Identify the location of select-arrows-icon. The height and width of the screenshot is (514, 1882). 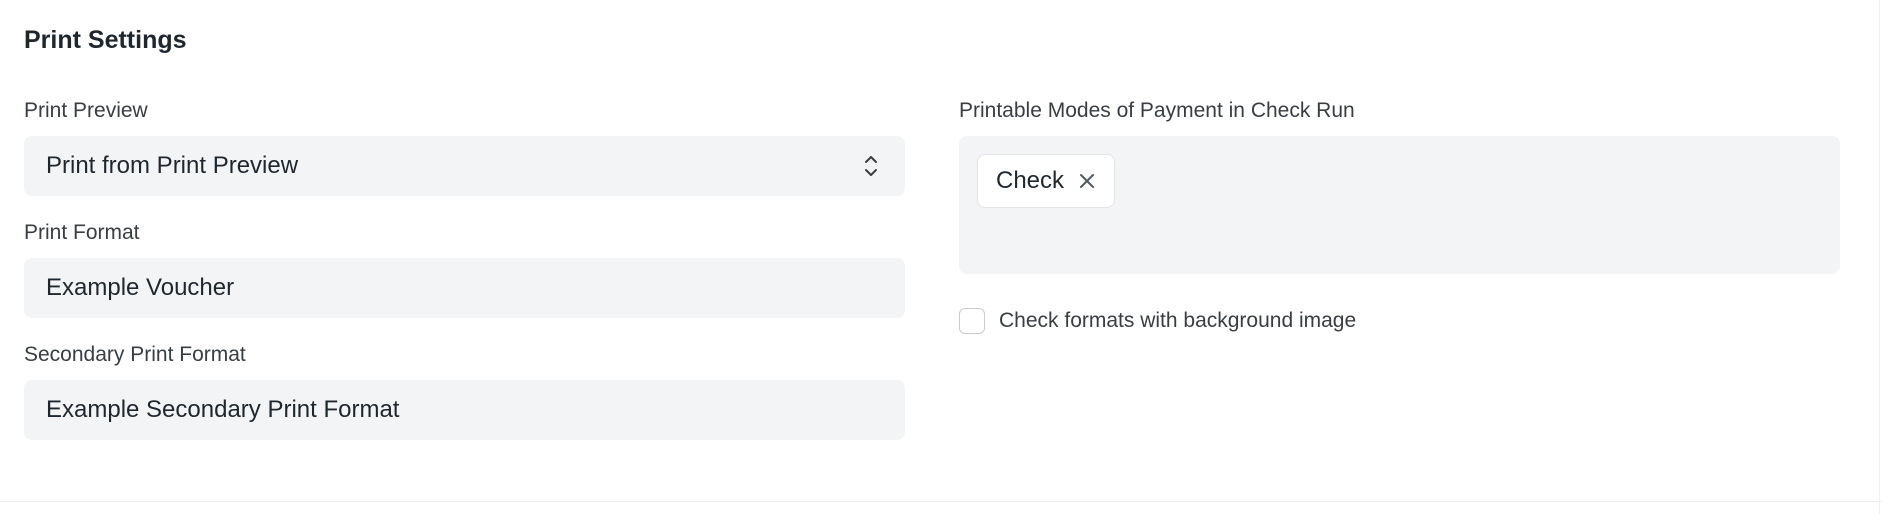
(871, 166).